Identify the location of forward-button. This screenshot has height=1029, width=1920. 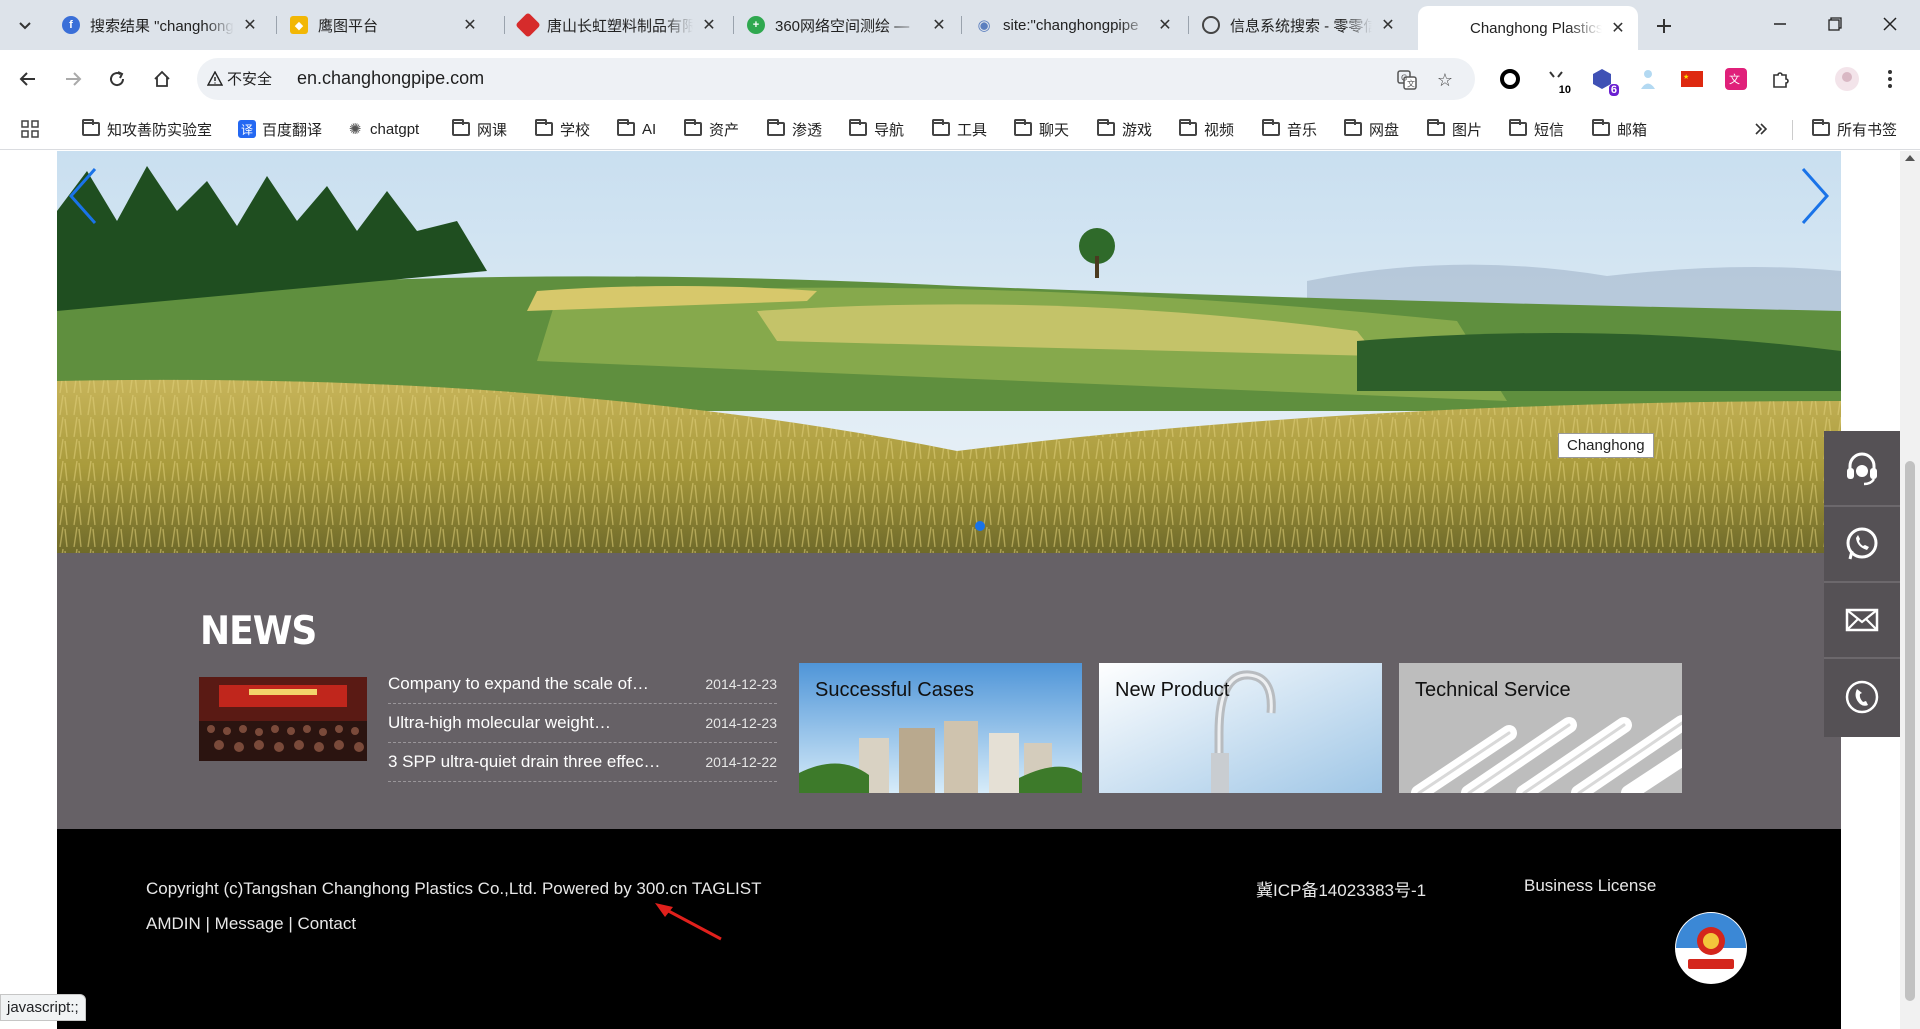
(73, 79).